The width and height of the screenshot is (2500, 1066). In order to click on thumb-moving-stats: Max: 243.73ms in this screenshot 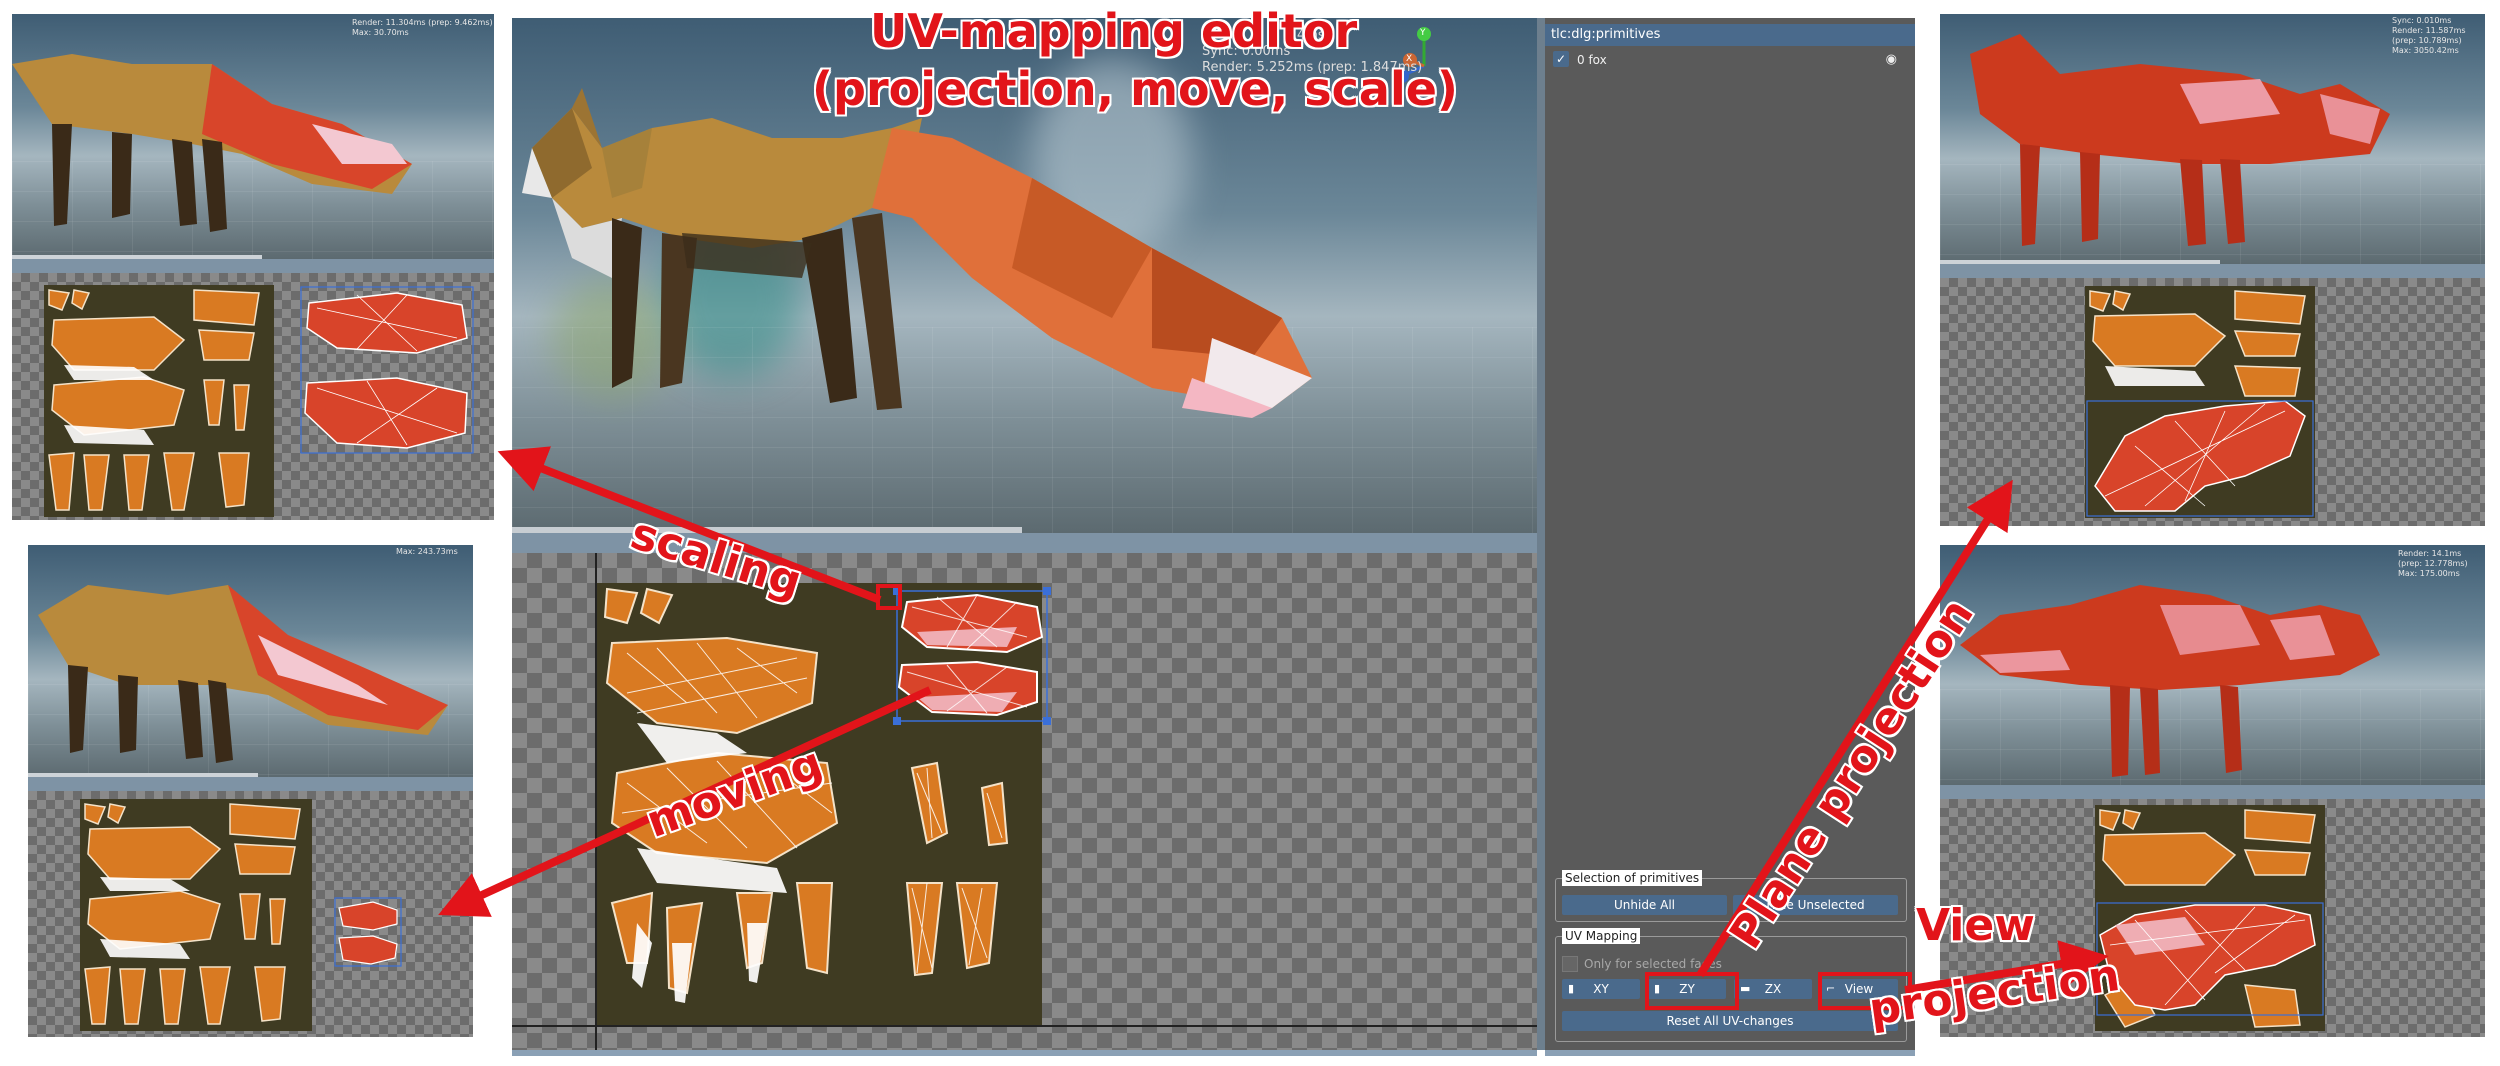, I will do `click(427, 551)`.